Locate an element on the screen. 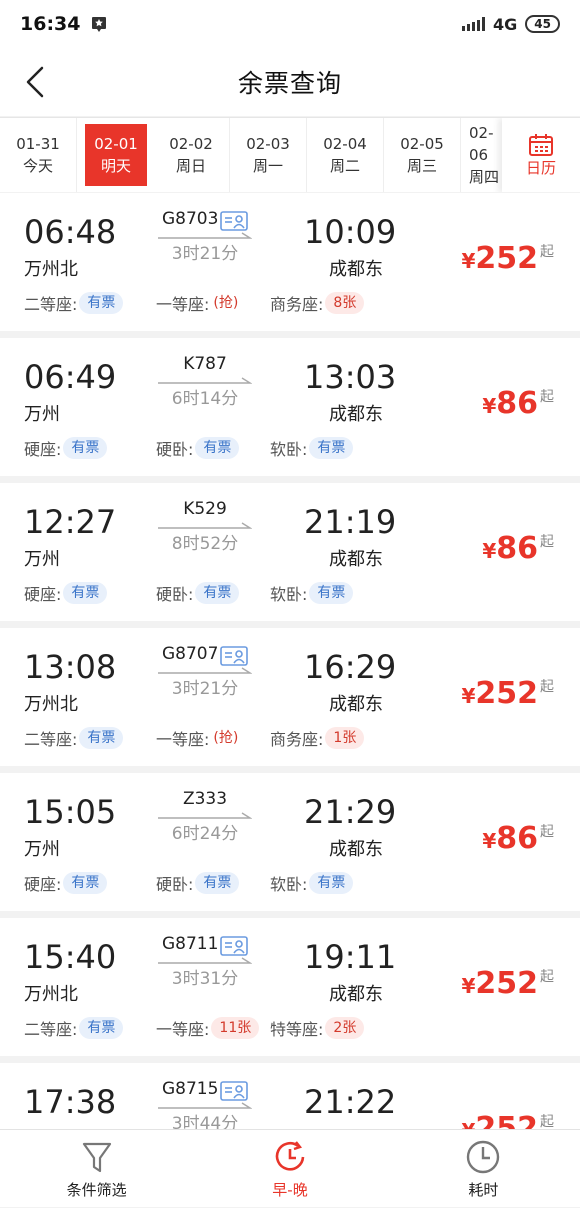 The width and height of the screenshot is (580, 1208). seat-item: 特等座: 2张 is located at coordinates (330, 1028).